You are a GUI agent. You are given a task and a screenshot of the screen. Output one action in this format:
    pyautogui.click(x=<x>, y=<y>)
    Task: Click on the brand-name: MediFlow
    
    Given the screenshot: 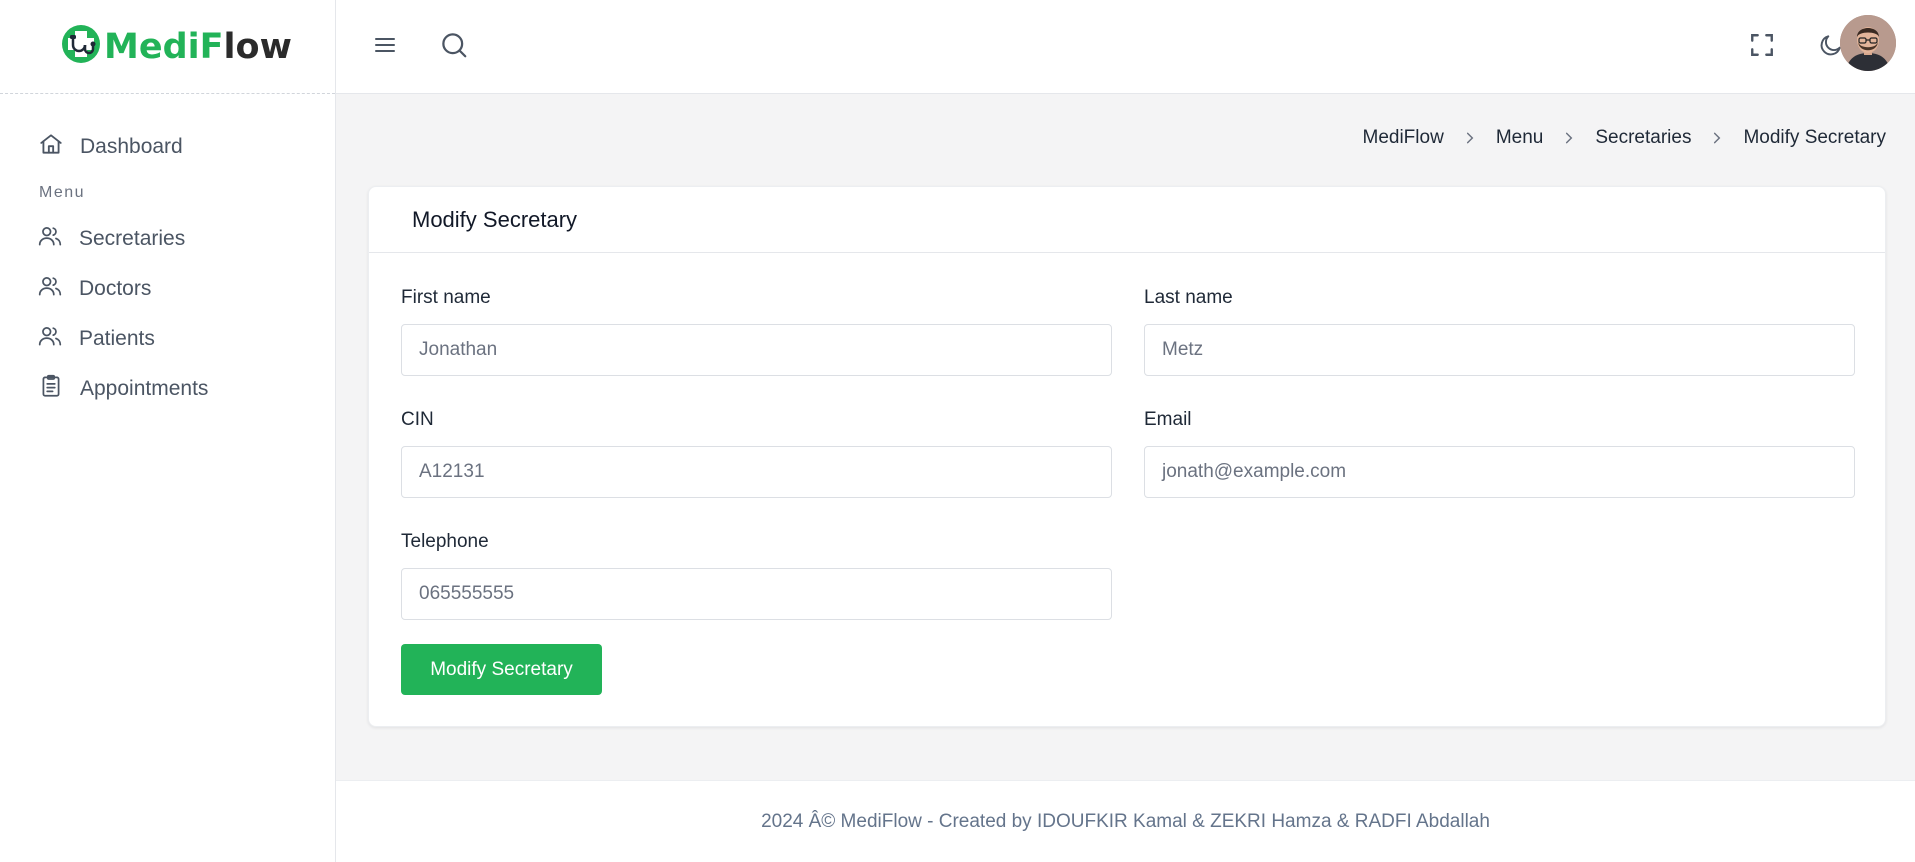 What is the action you would take?
    pyautogui.click(x=198, y=46)
    